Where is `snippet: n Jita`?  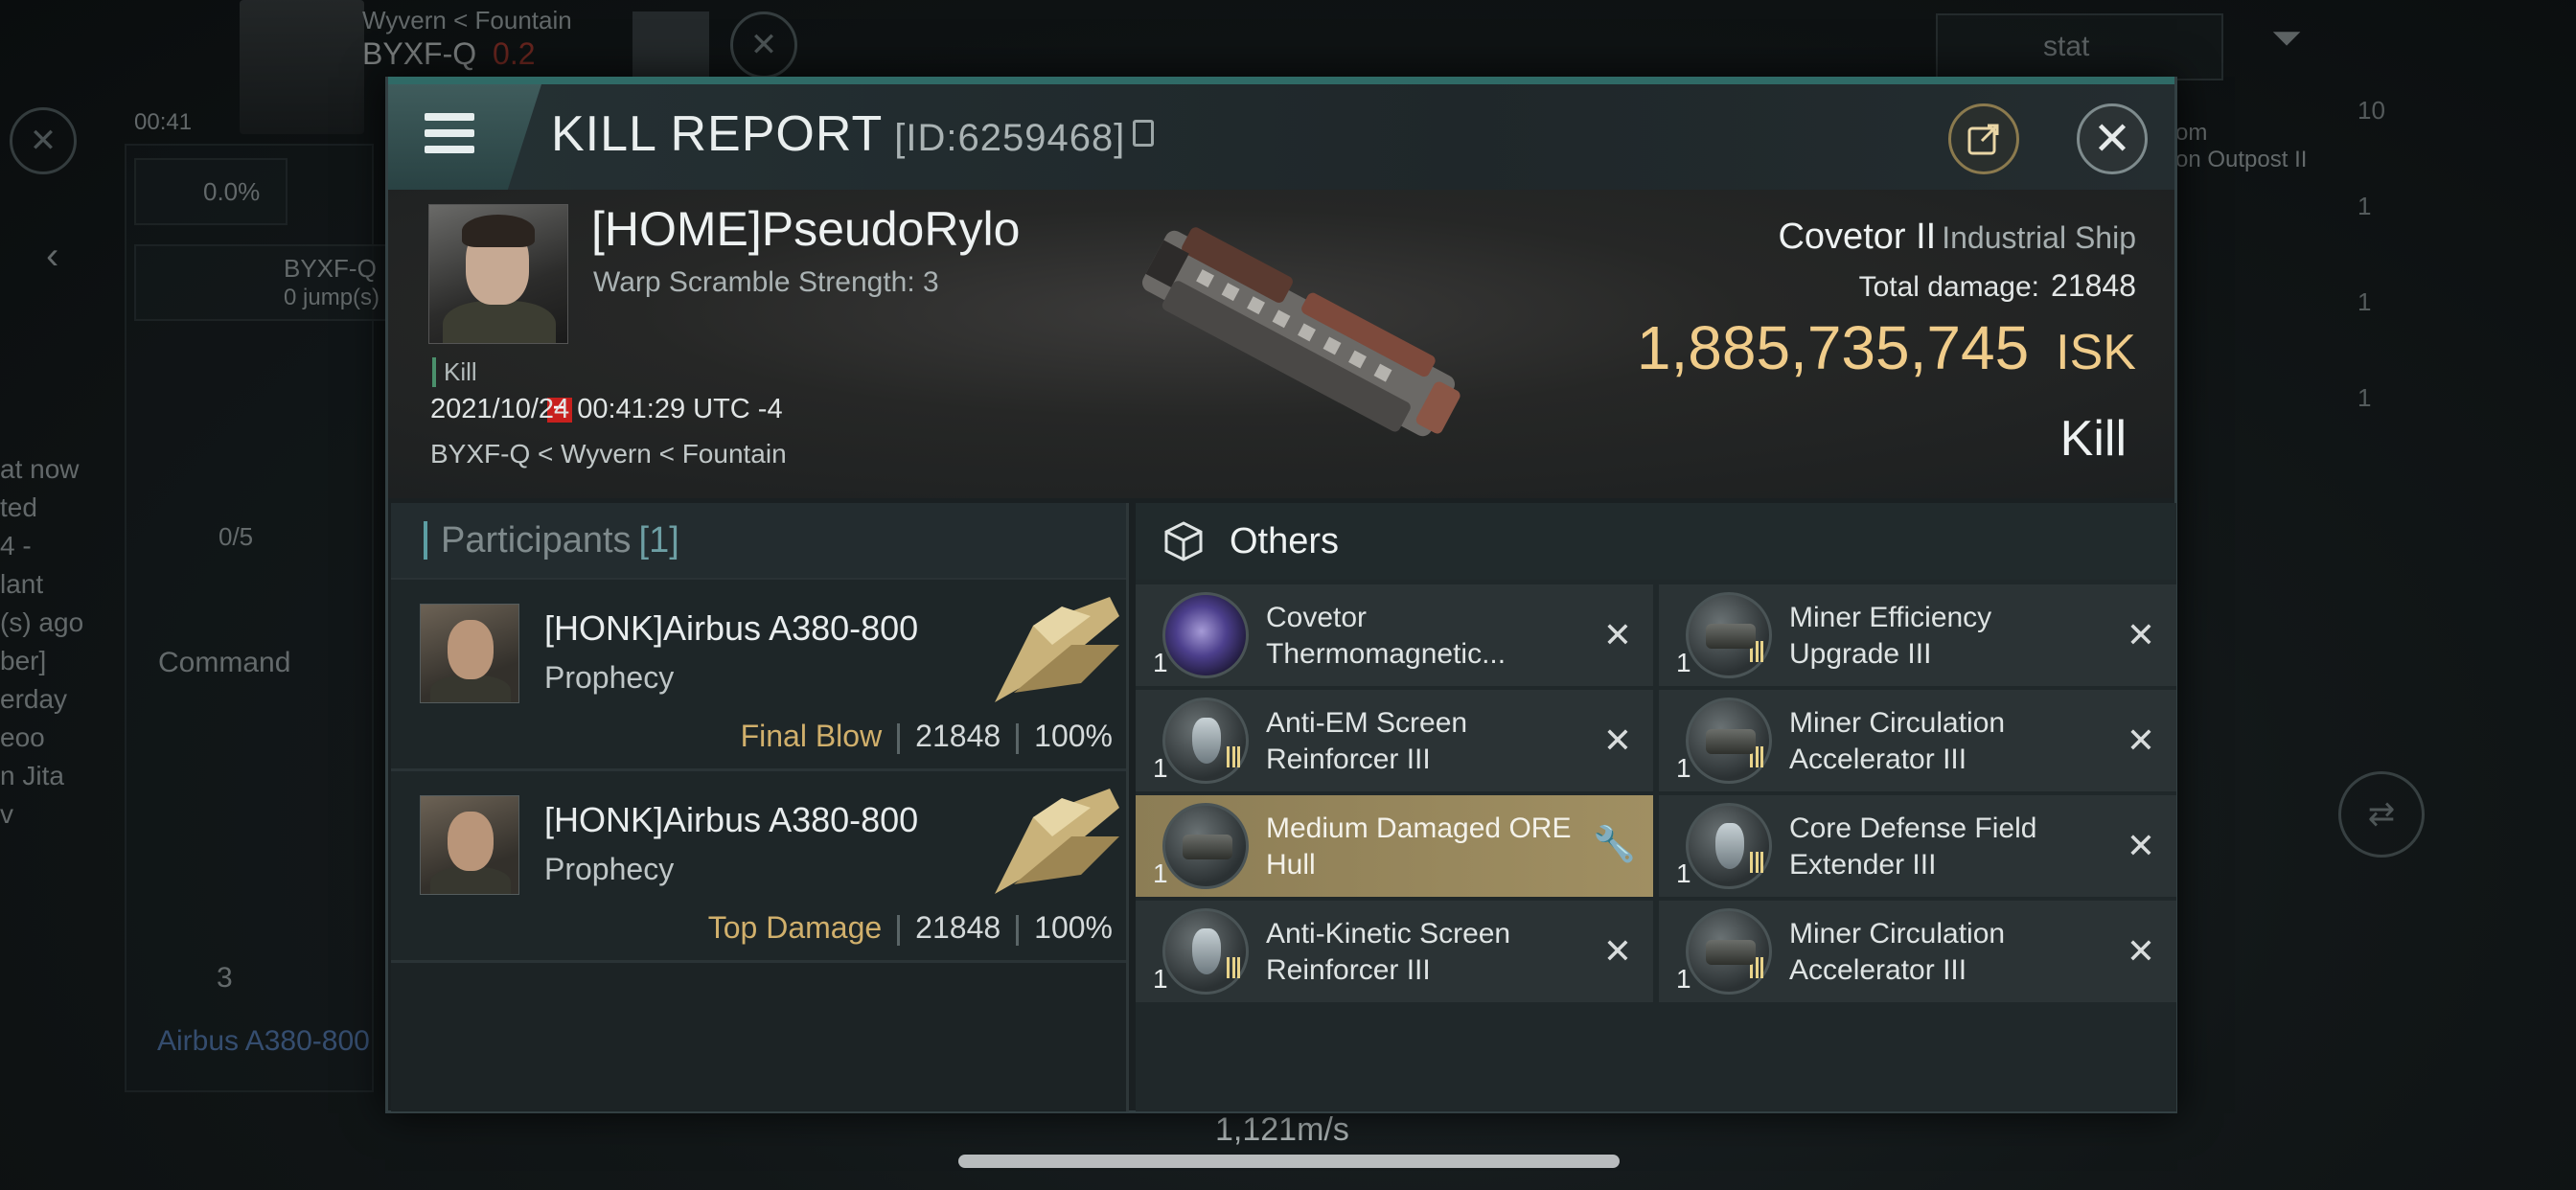
snippet: n Jita is located at coordinates (32, 776).